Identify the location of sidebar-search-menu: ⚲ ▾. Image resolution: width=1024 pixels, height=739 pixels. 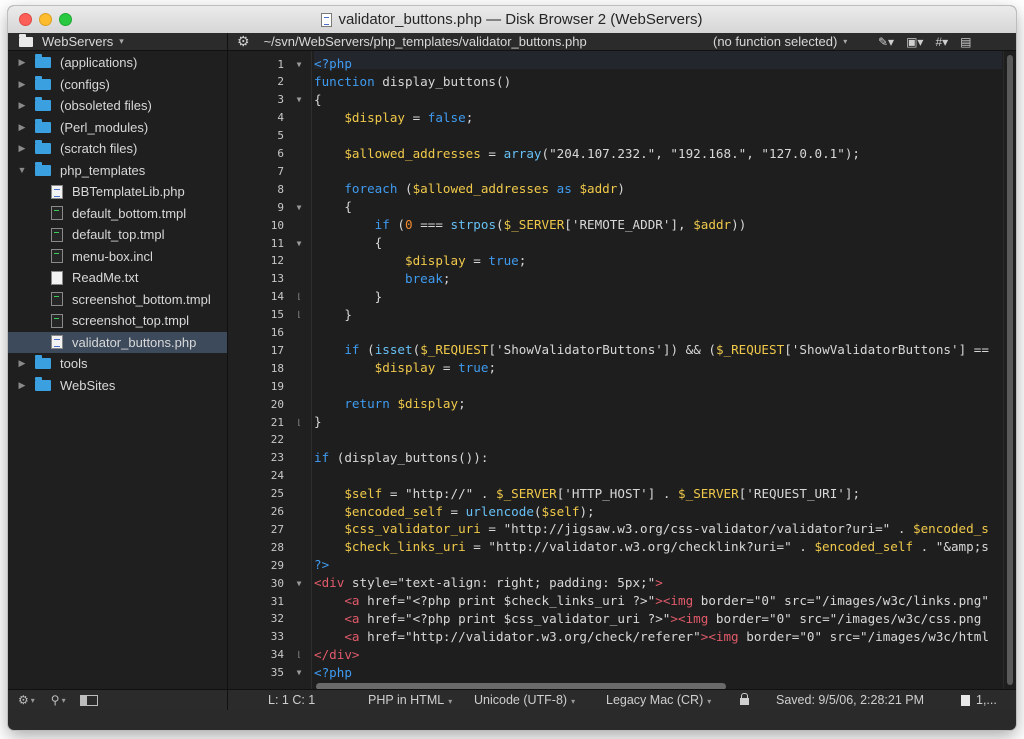
(58, 700).